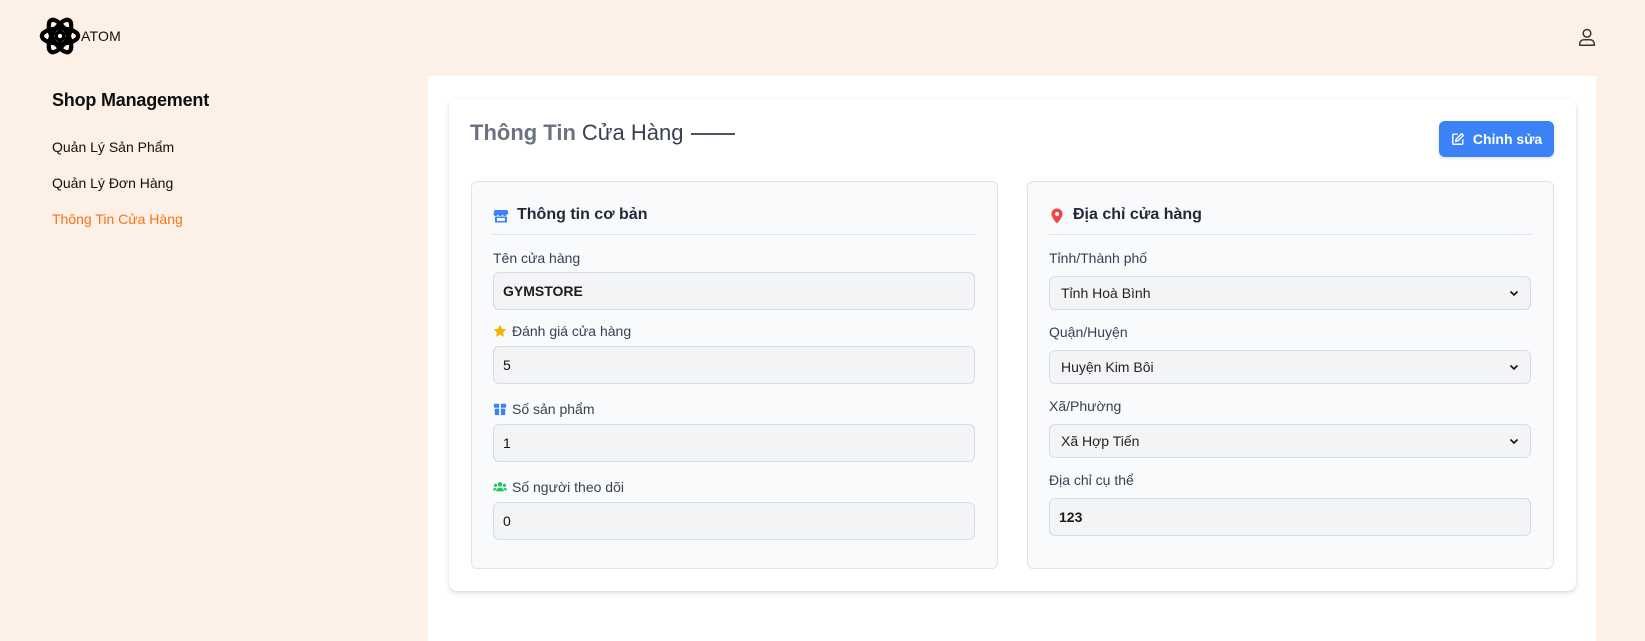  I want to click on map-pin-icon, so click(1057, 216).